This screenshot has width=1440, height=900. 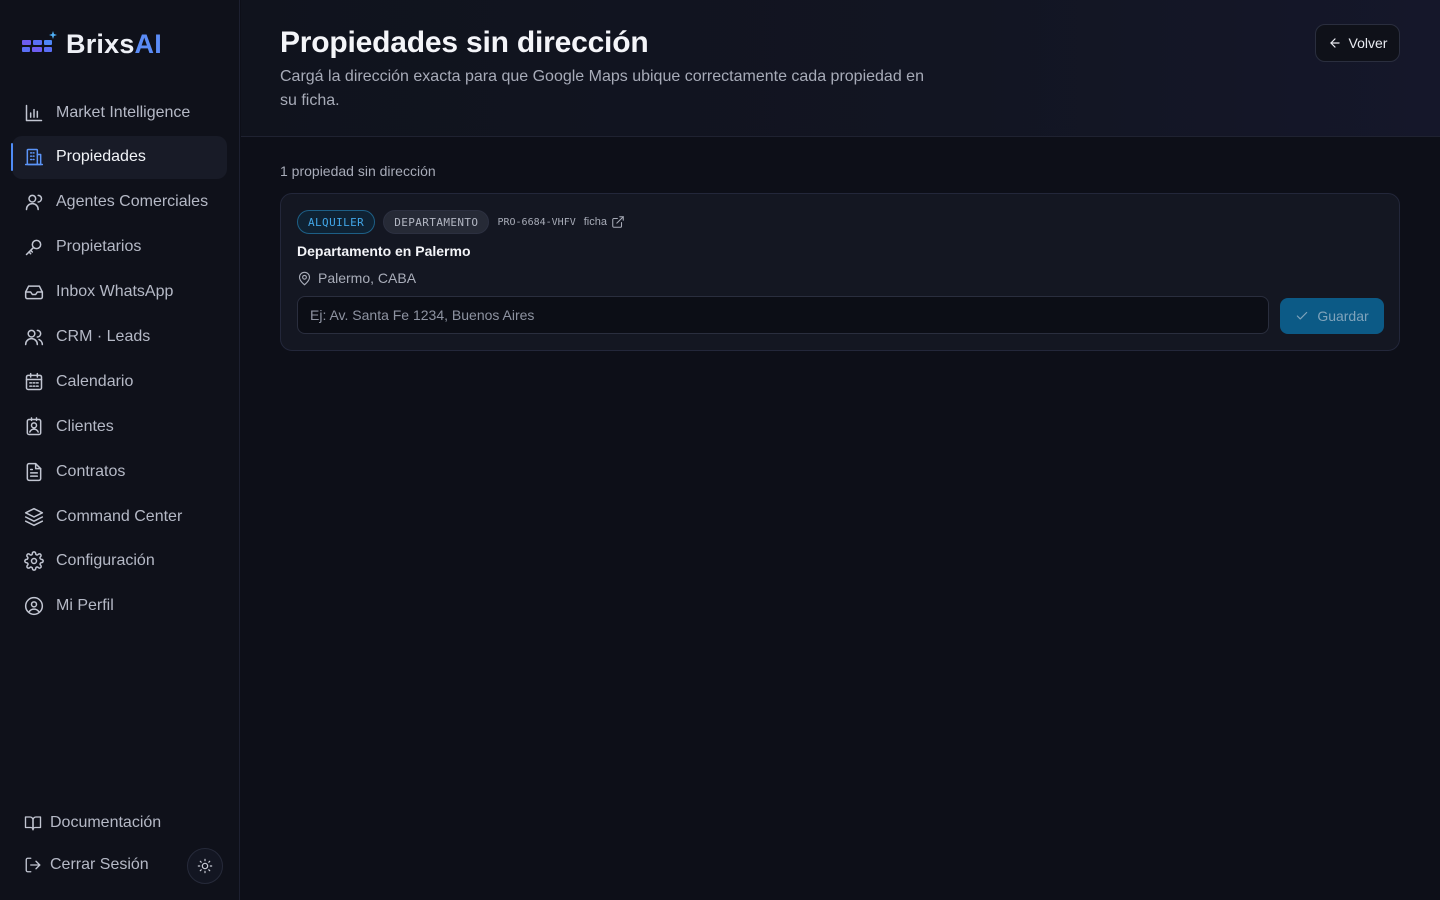 What do you see at coordinates (536, 222) in the screenshot?
I see `property-code: PRO-6684-VHFV` at bounding box center [536, 222].